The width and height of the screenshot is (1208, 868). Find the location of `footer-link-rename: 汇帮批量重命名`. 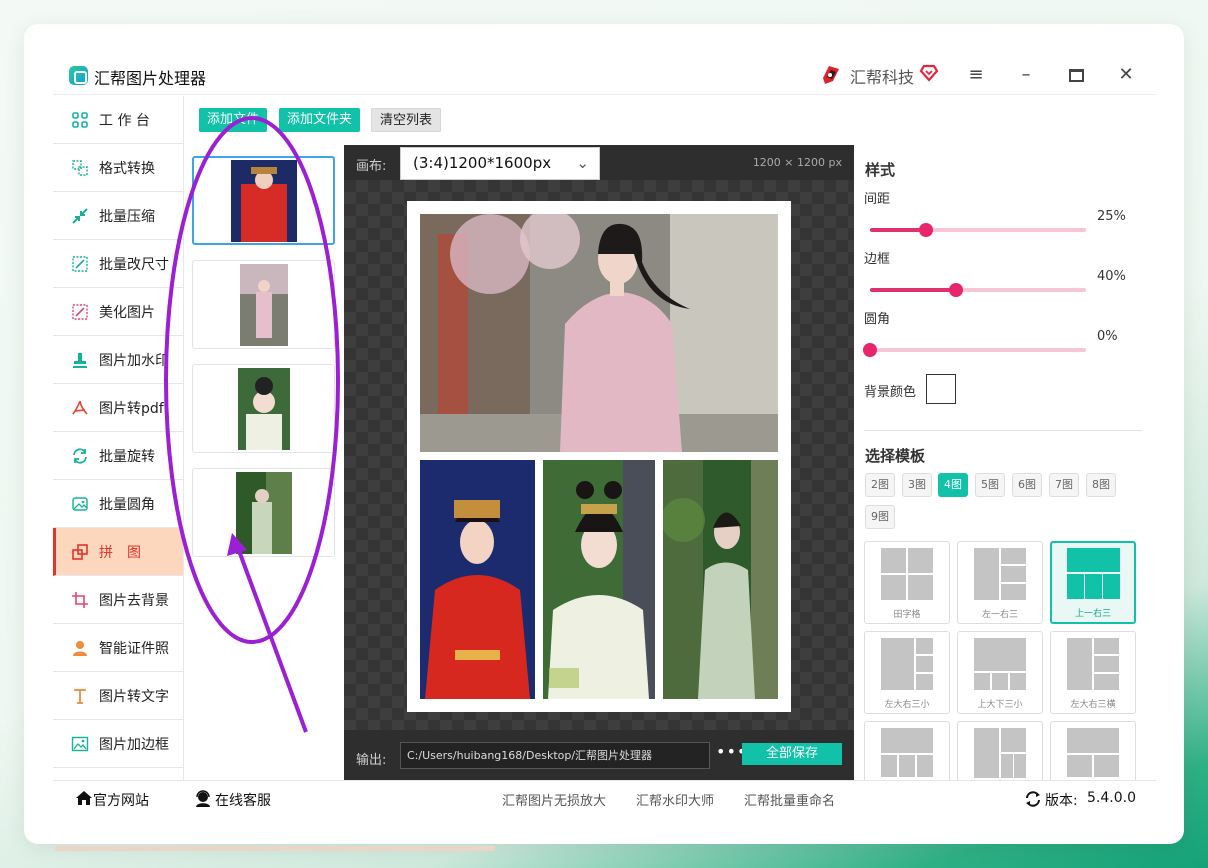

footer-link-rename: 汇帮批量重命名 is located at coordinates (789, 799).